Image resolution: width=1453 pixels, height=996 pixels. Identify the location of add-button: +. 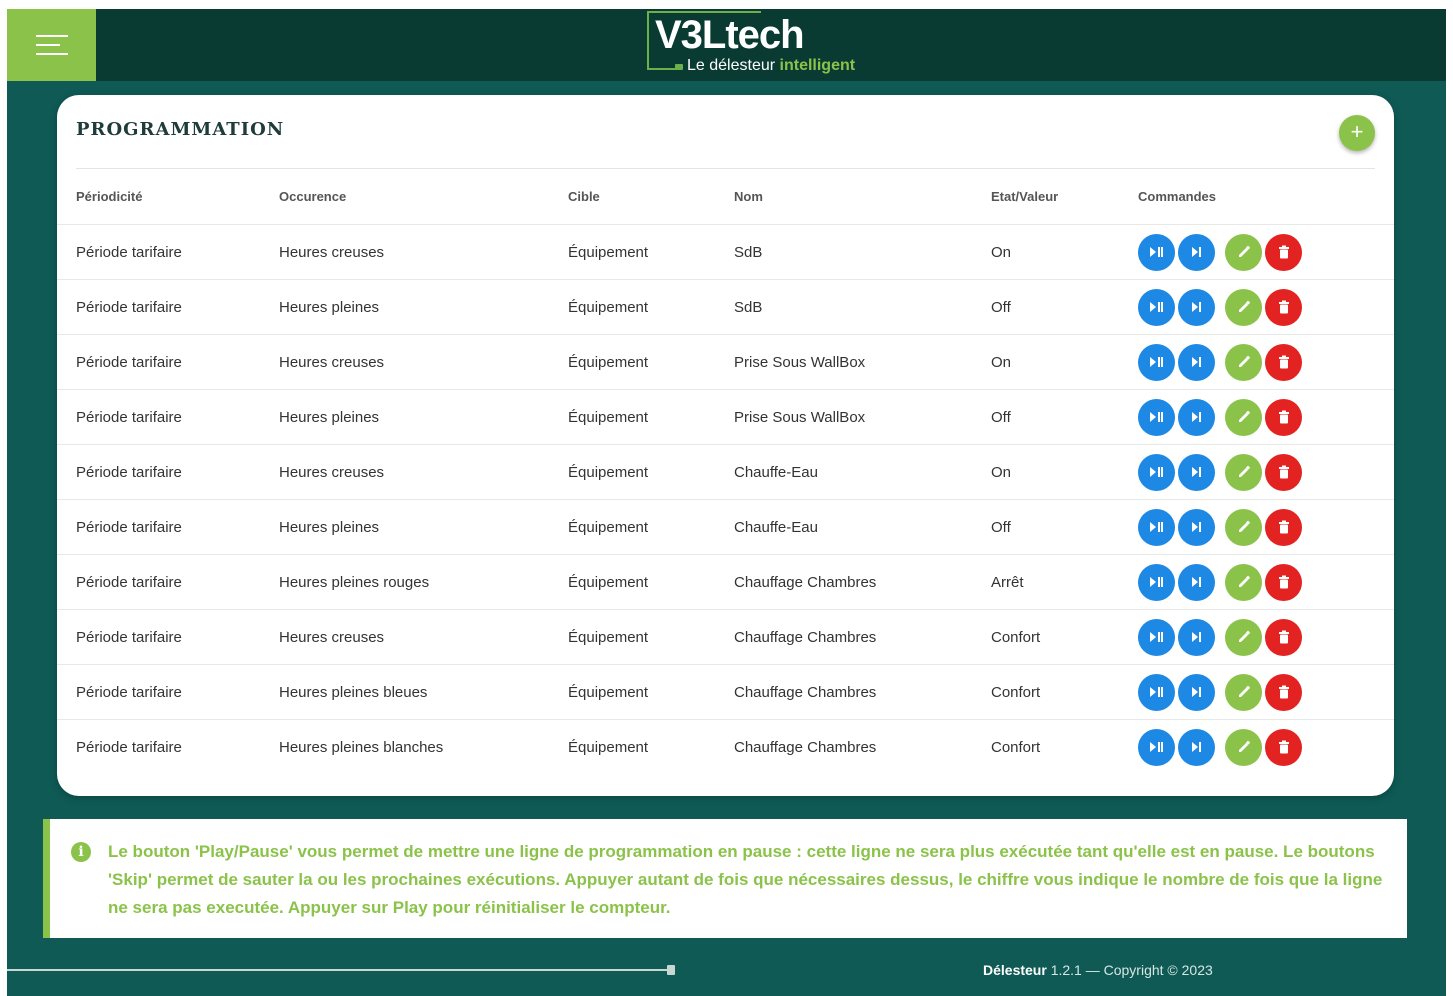
(1357, 133).